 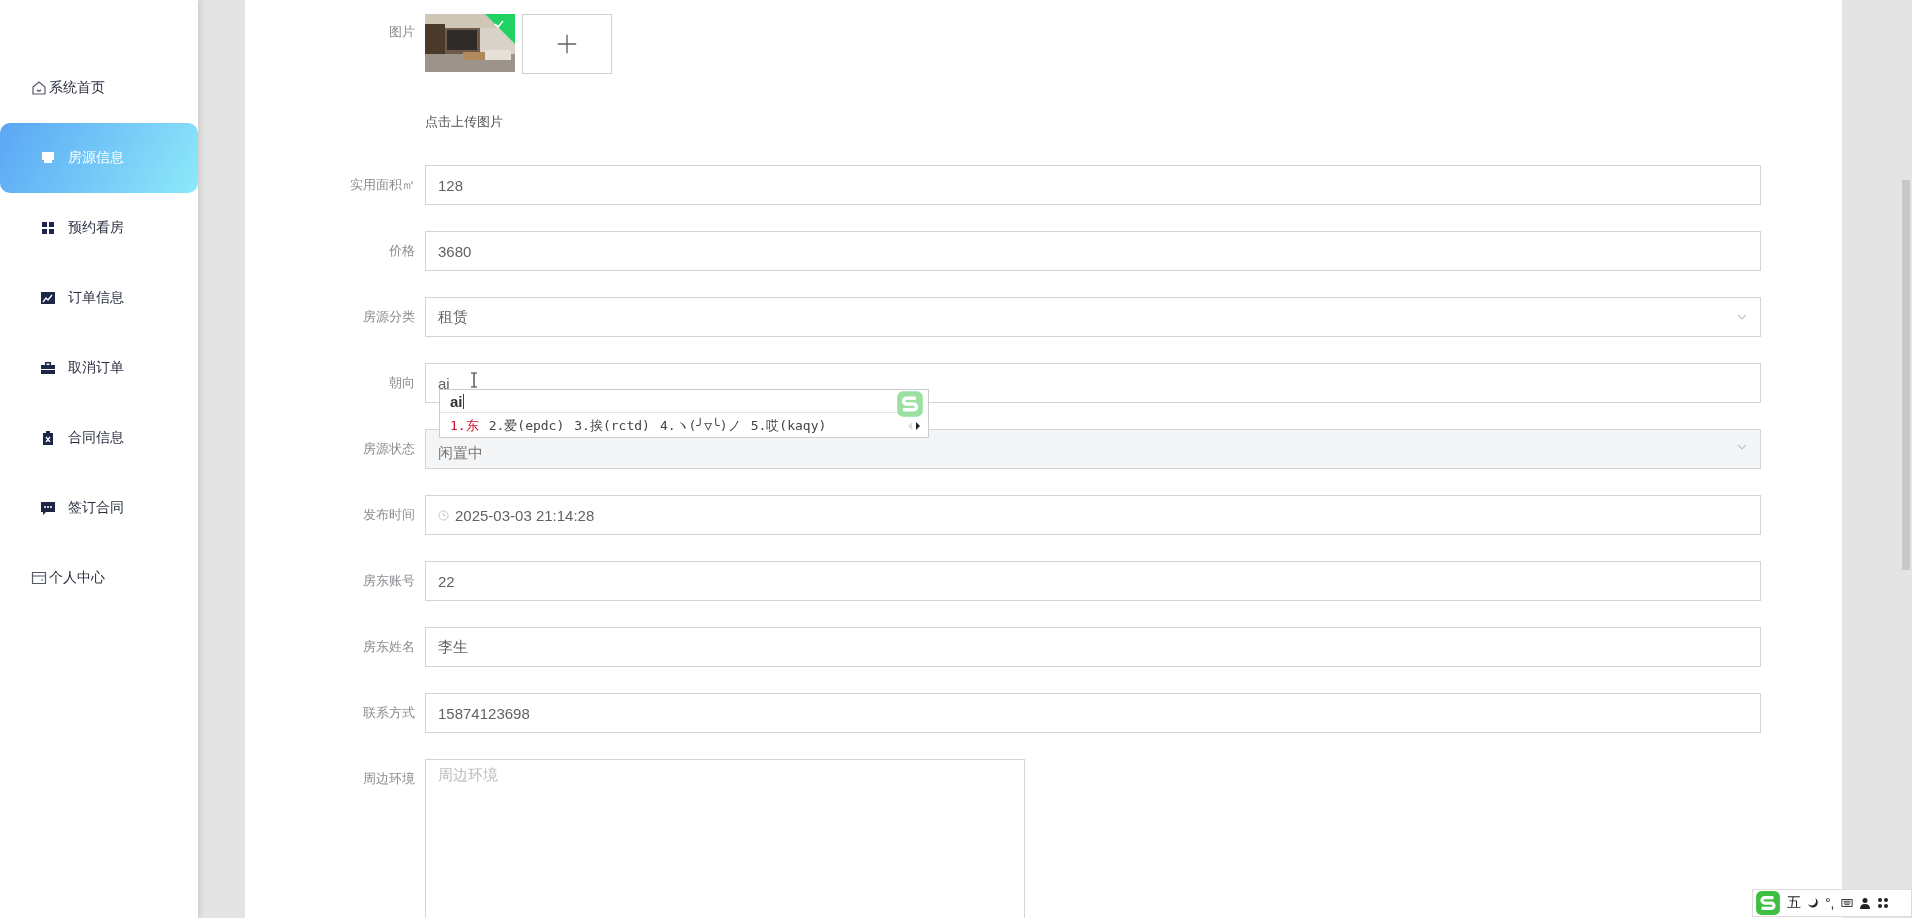 What do you see at coordinates (1794, 903) in the screenshot?
I see `input-mode: 五` at bounding box center [1794, 903].